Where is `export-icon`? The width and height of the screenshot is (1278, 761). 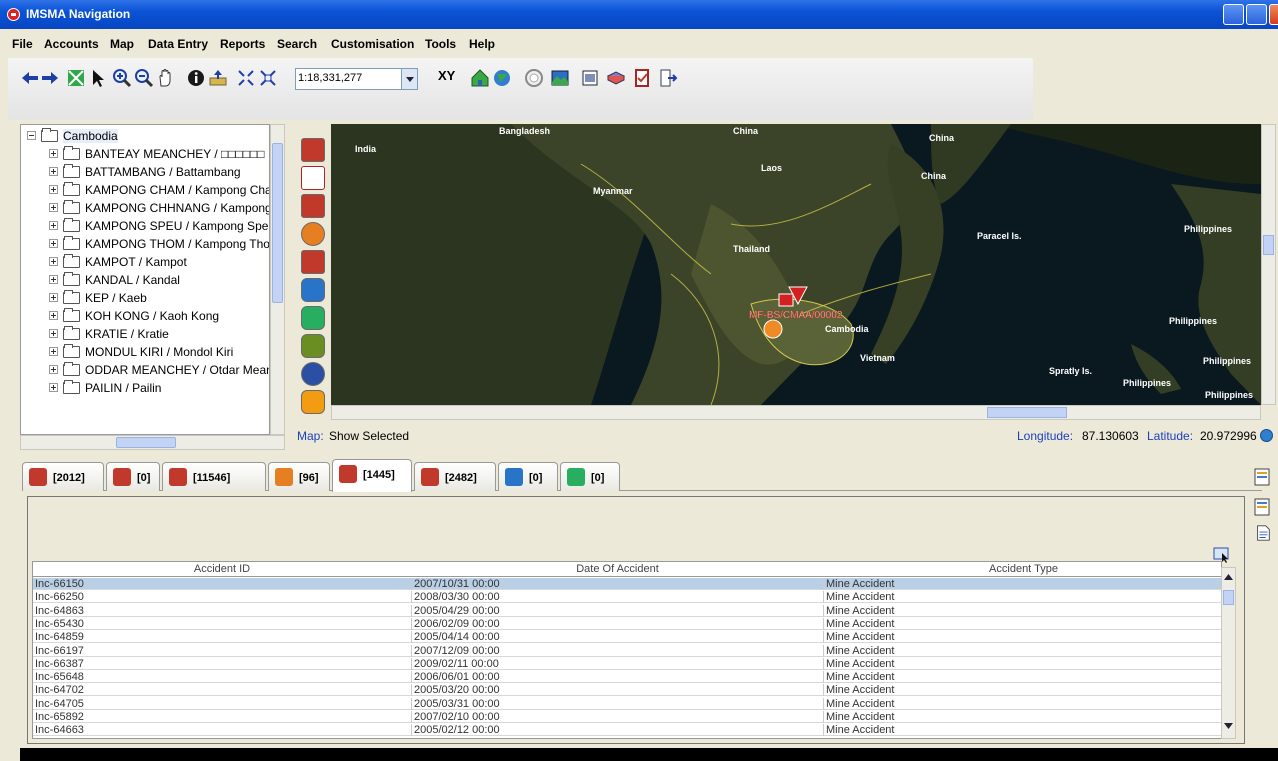
export-icon is located at coordinates (218, 78).